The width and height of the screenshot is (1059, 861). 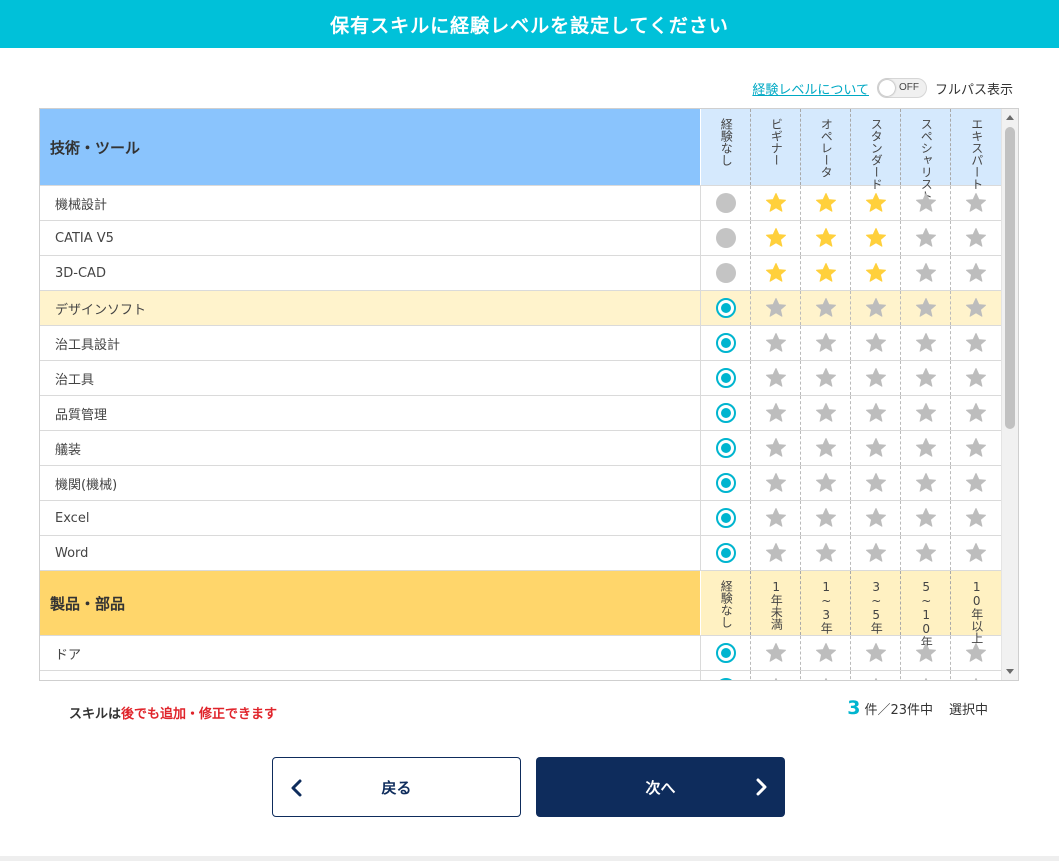 What do you see at coordinates (810, 88) in the screenshot?
I see `experience-level-link: 経験レベルについて` at bounding box center [810, 88].